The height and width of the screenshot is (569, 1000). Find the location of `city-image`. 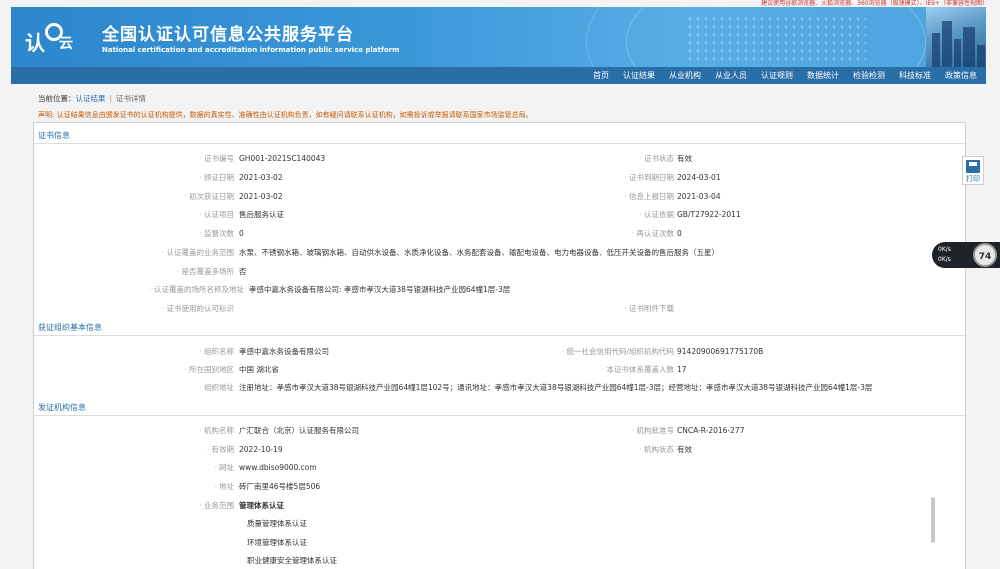

city-image is located at coordinates (956, 37).